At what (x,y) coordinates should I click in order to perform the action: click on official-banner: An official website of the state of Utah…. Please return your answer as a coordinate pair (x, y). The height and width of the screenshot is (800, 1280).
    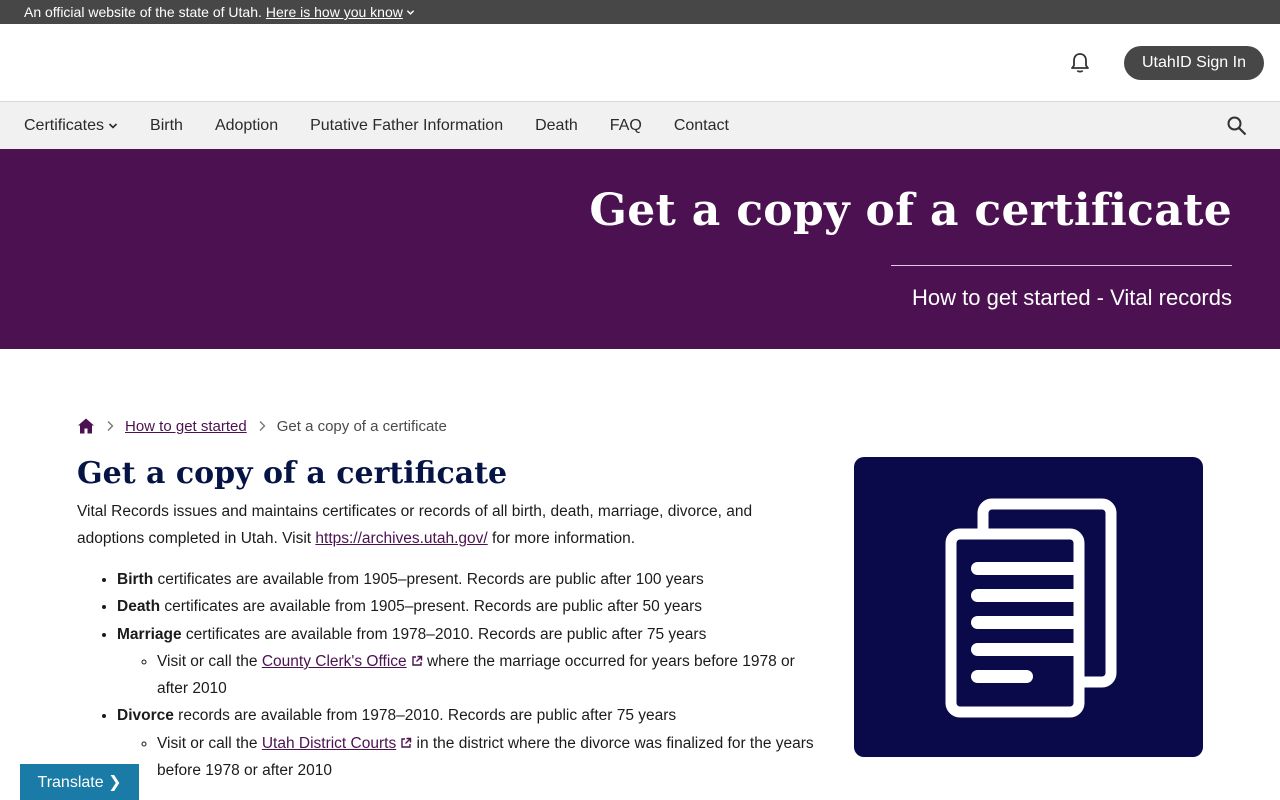
    Looking at the image, I should click on (640, 12).